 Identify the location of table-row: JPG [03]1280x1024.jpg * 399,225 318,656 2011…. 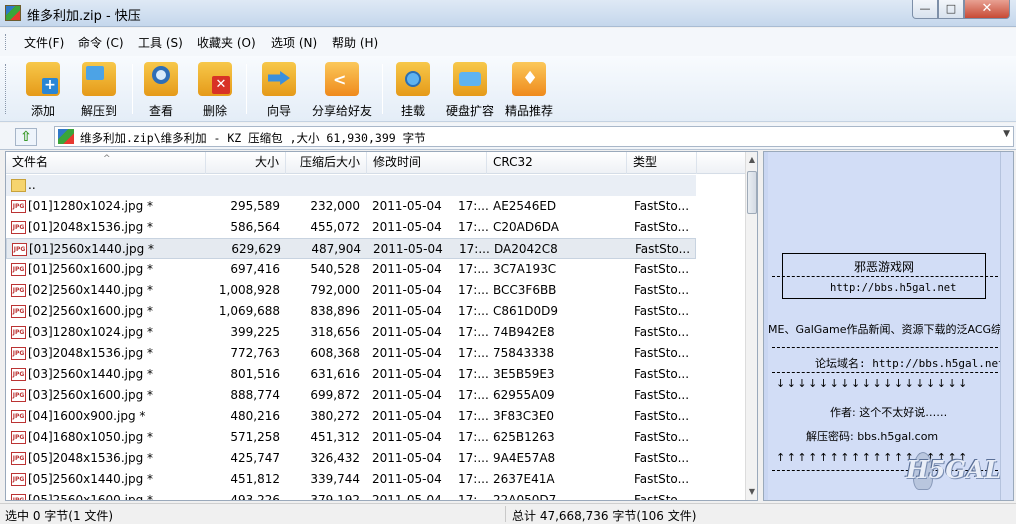
(351, 332).